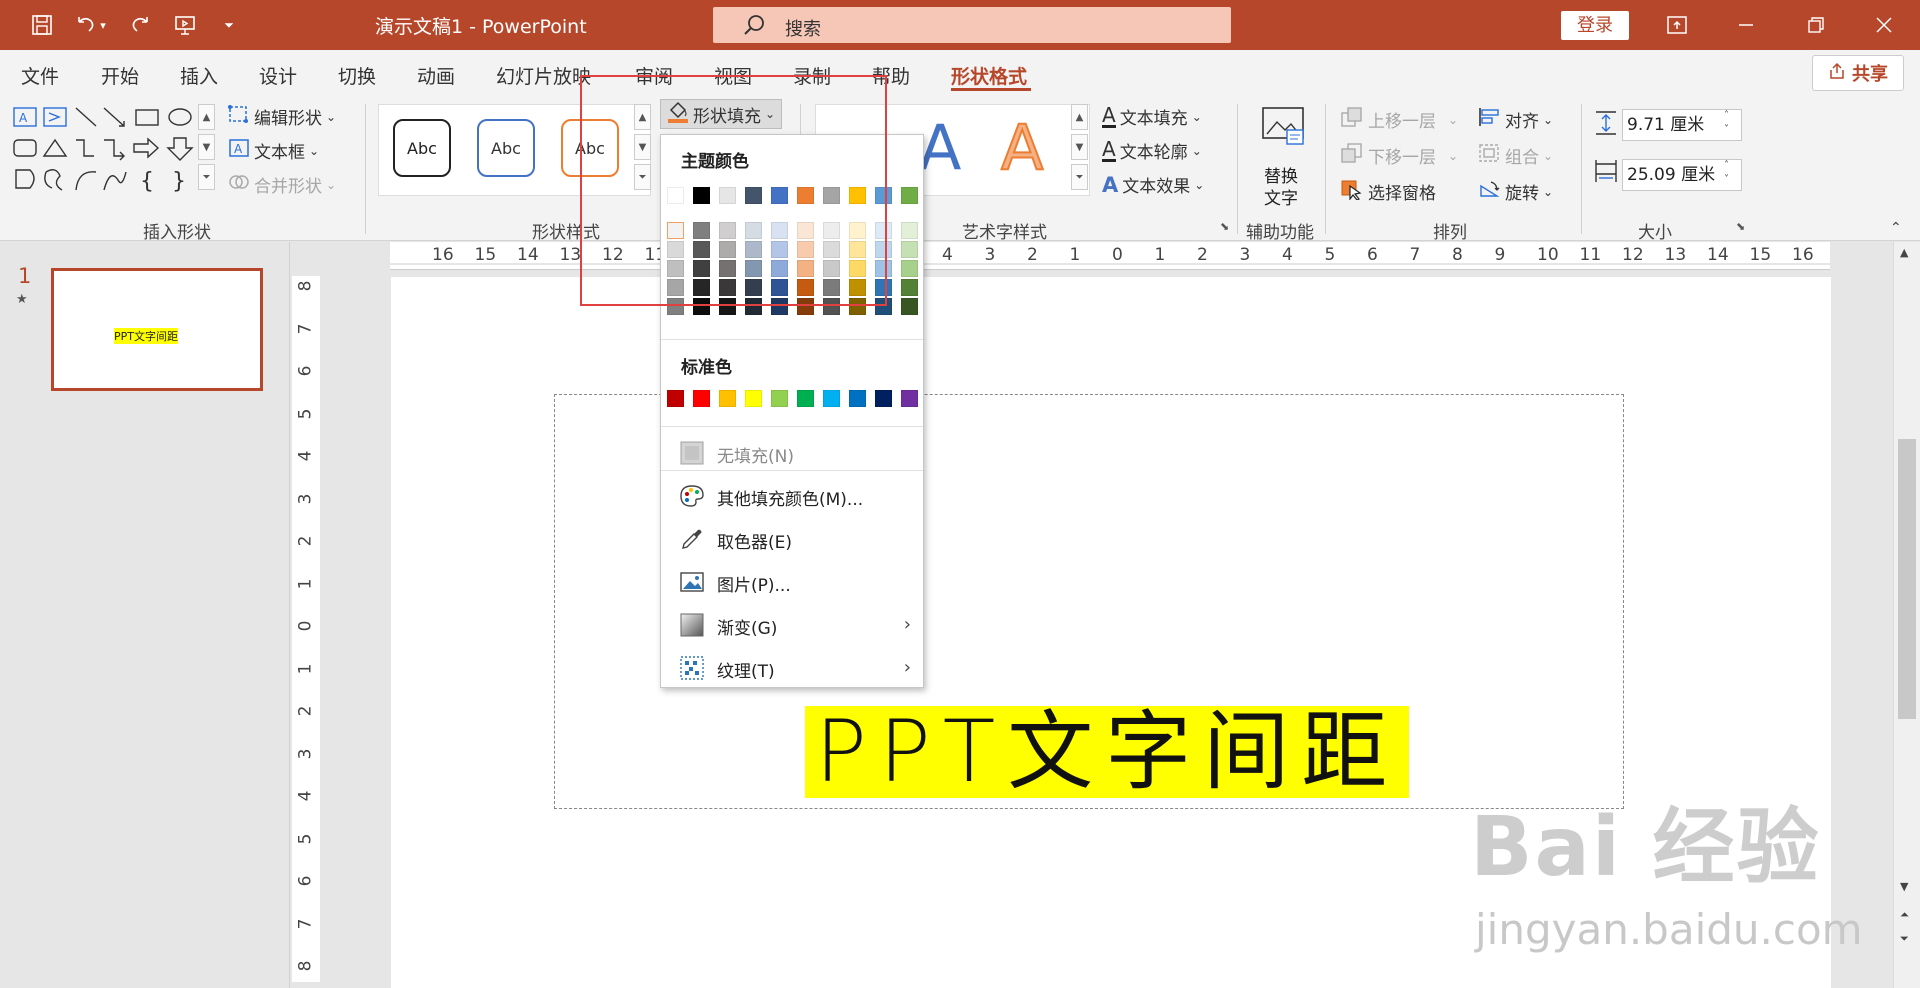  Describe the element at coordinates (1515, 119) in the screenshot. I see `align-button: 对齐 ⌄` at that location.